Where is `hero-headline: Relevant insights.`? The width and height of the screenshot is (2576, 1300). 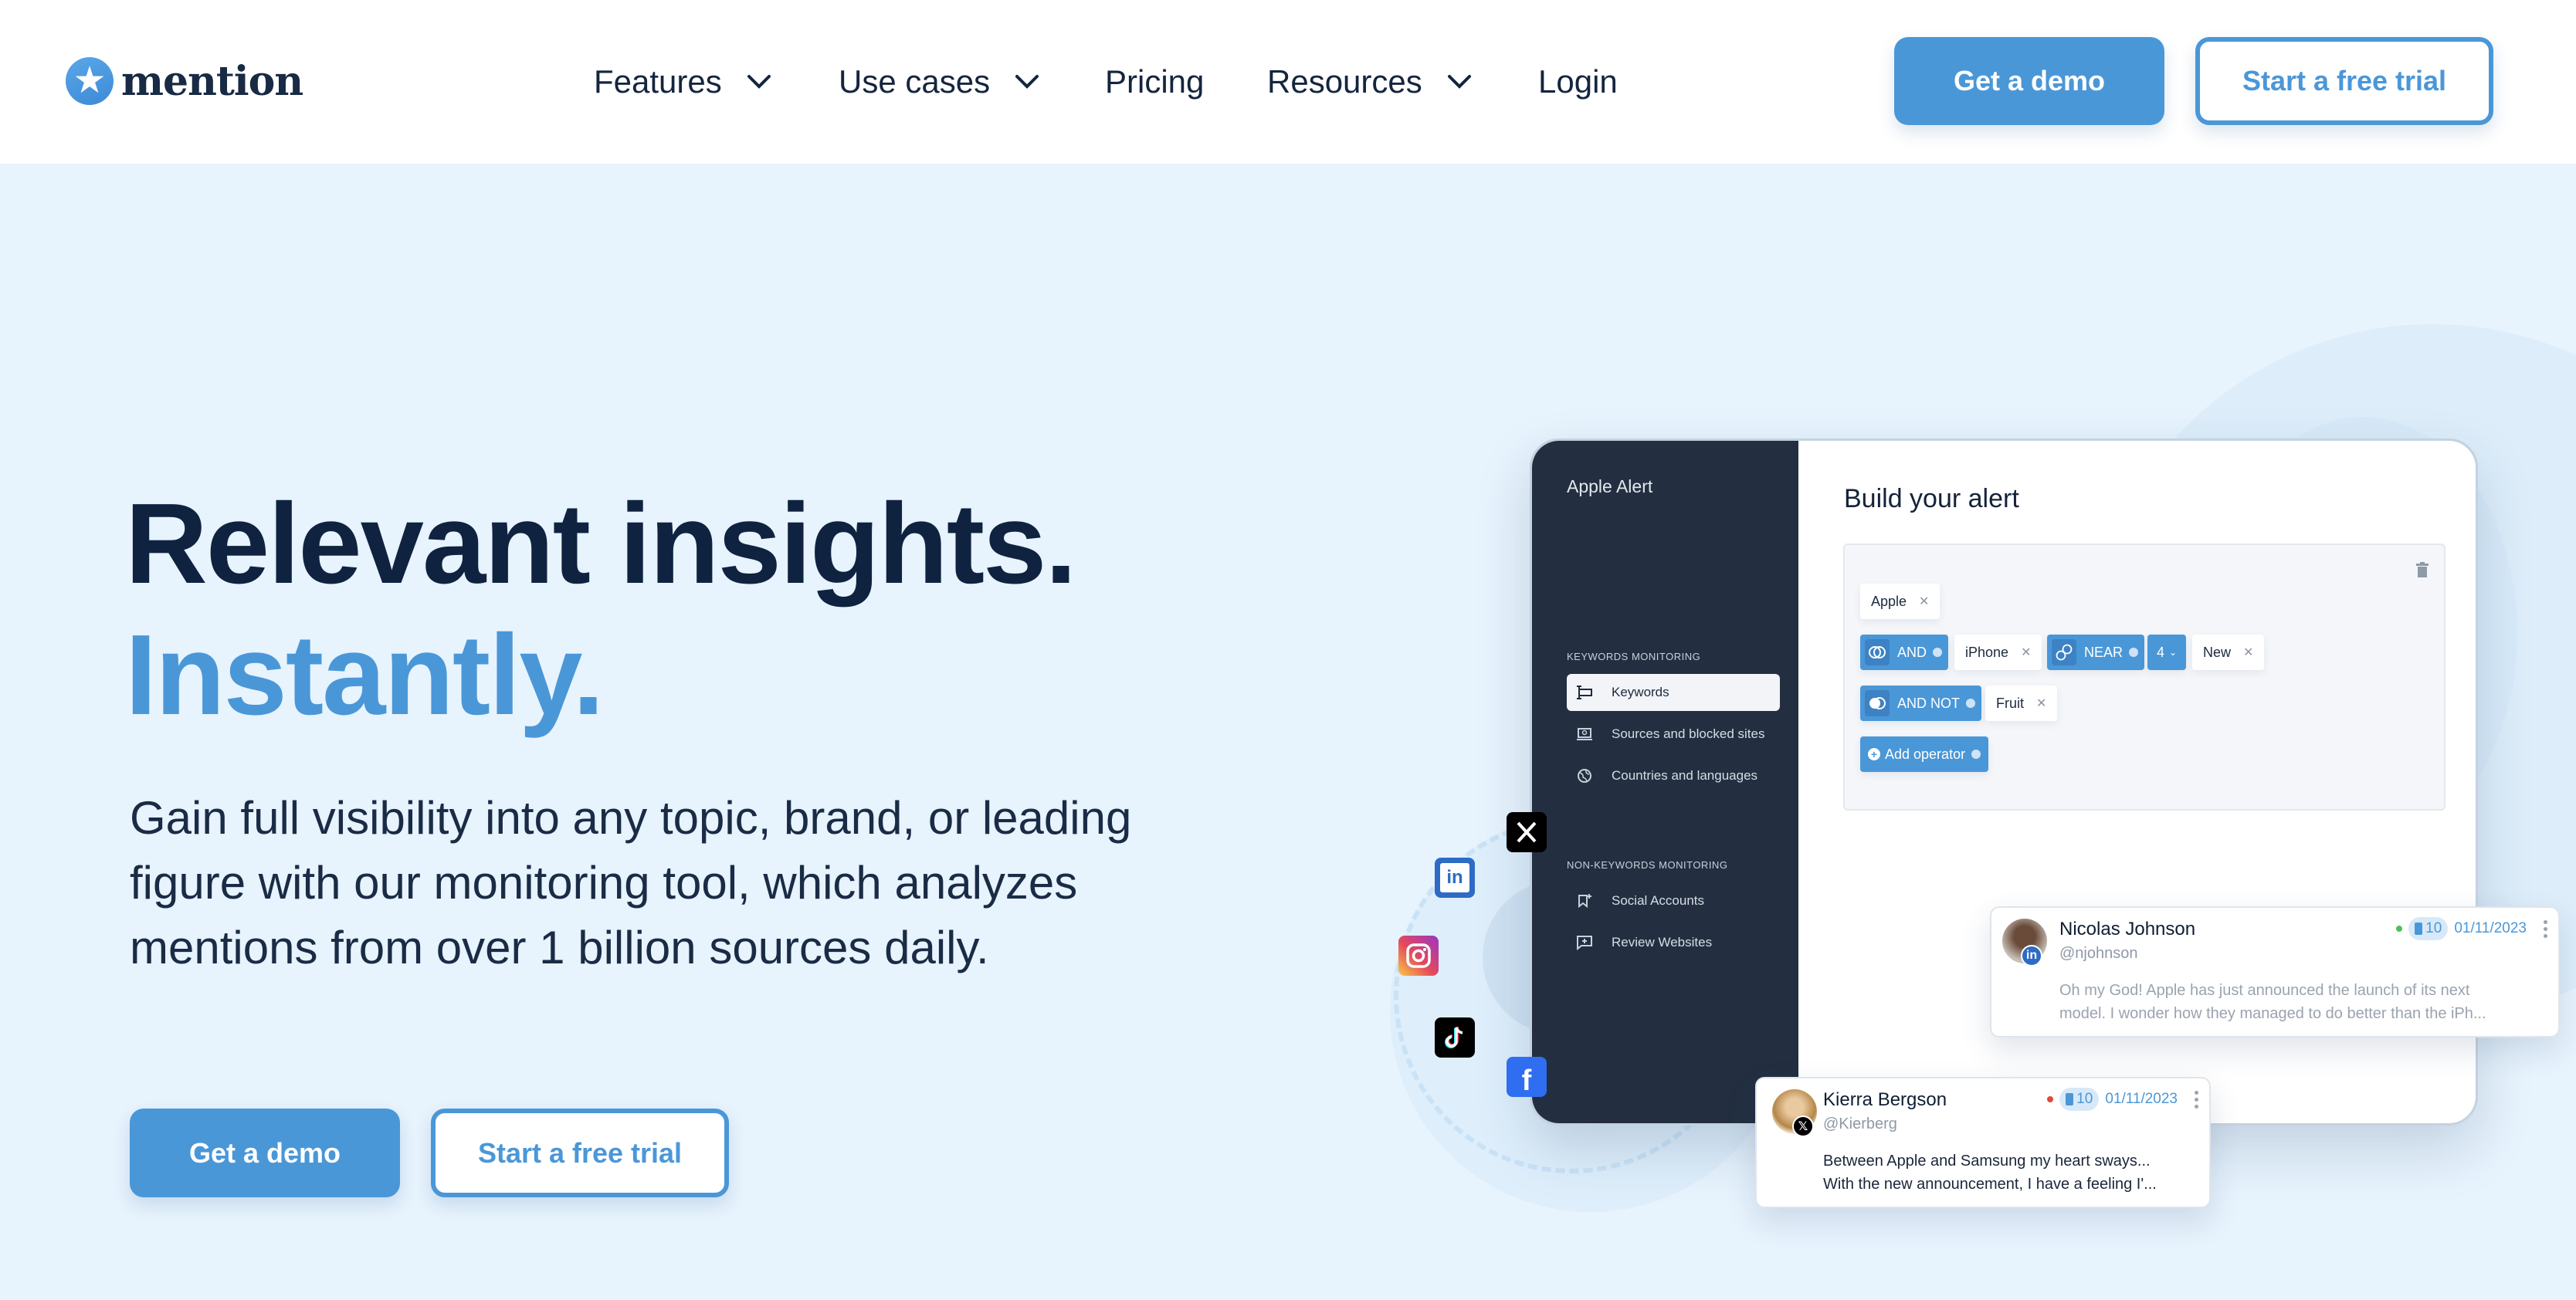 hero-headline: Relevant insights. is located at coordinates (601, 544).